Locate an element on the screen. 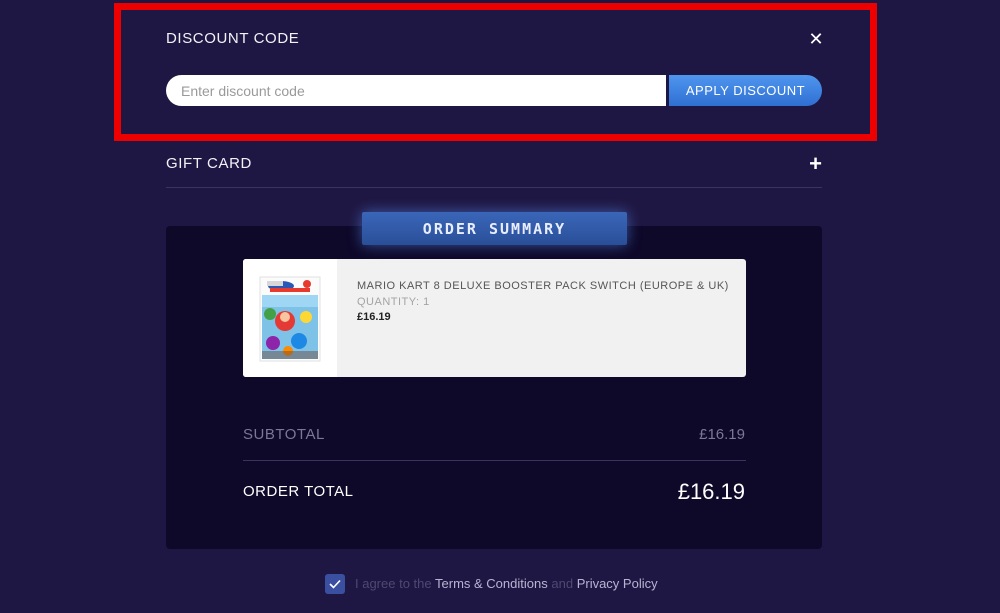 This screenshot has height=613, width=1000. product-image is located at coordinates (290, 318).